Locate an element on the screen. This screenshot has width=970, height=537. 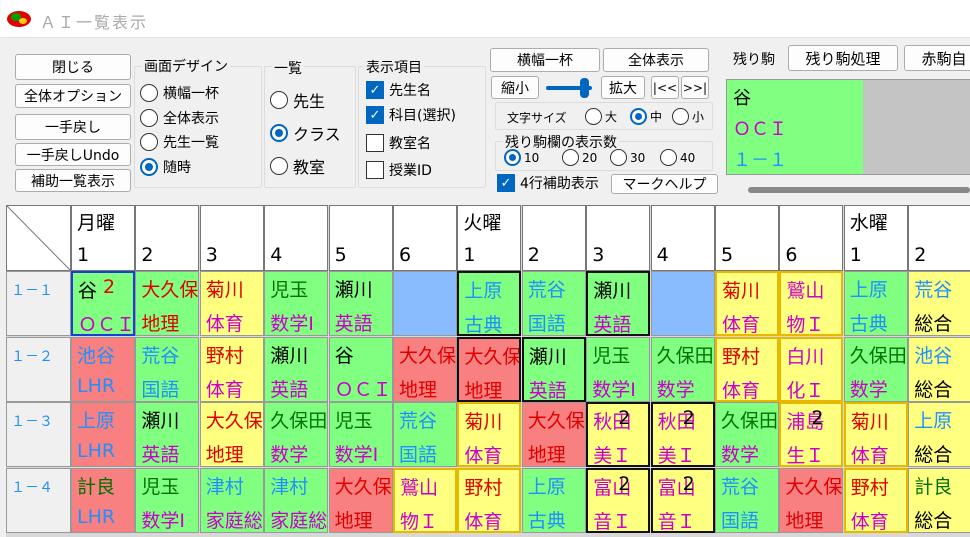
design-option-wide: 横幅一杯 is located at coordinates (179, 93).